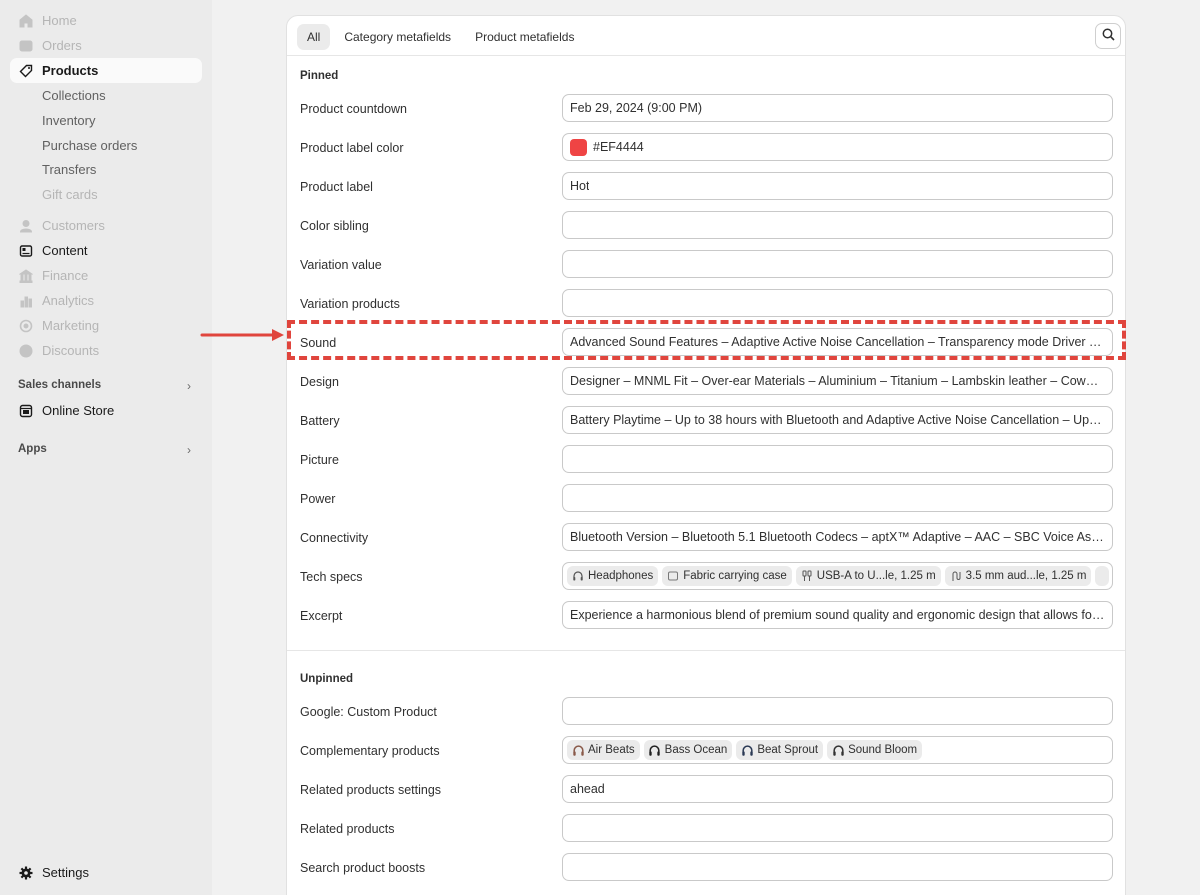  I want to click on sidebar-item-products: Products, so click(106, 70).